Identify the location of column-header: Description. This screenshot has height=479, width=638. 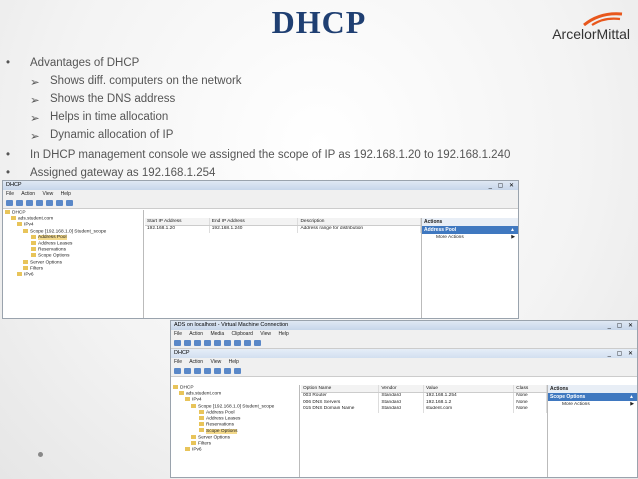
(359, 221).